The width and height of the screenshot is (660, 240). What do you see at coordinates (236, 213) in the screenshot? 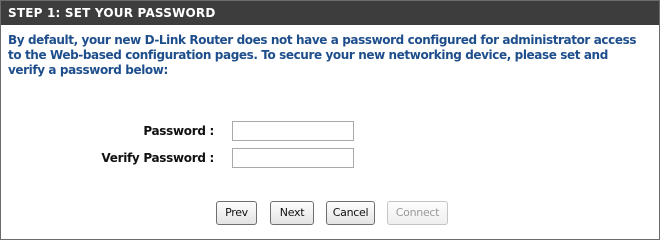
I see `prev-button: Prev` at bounding box center [236, 213].